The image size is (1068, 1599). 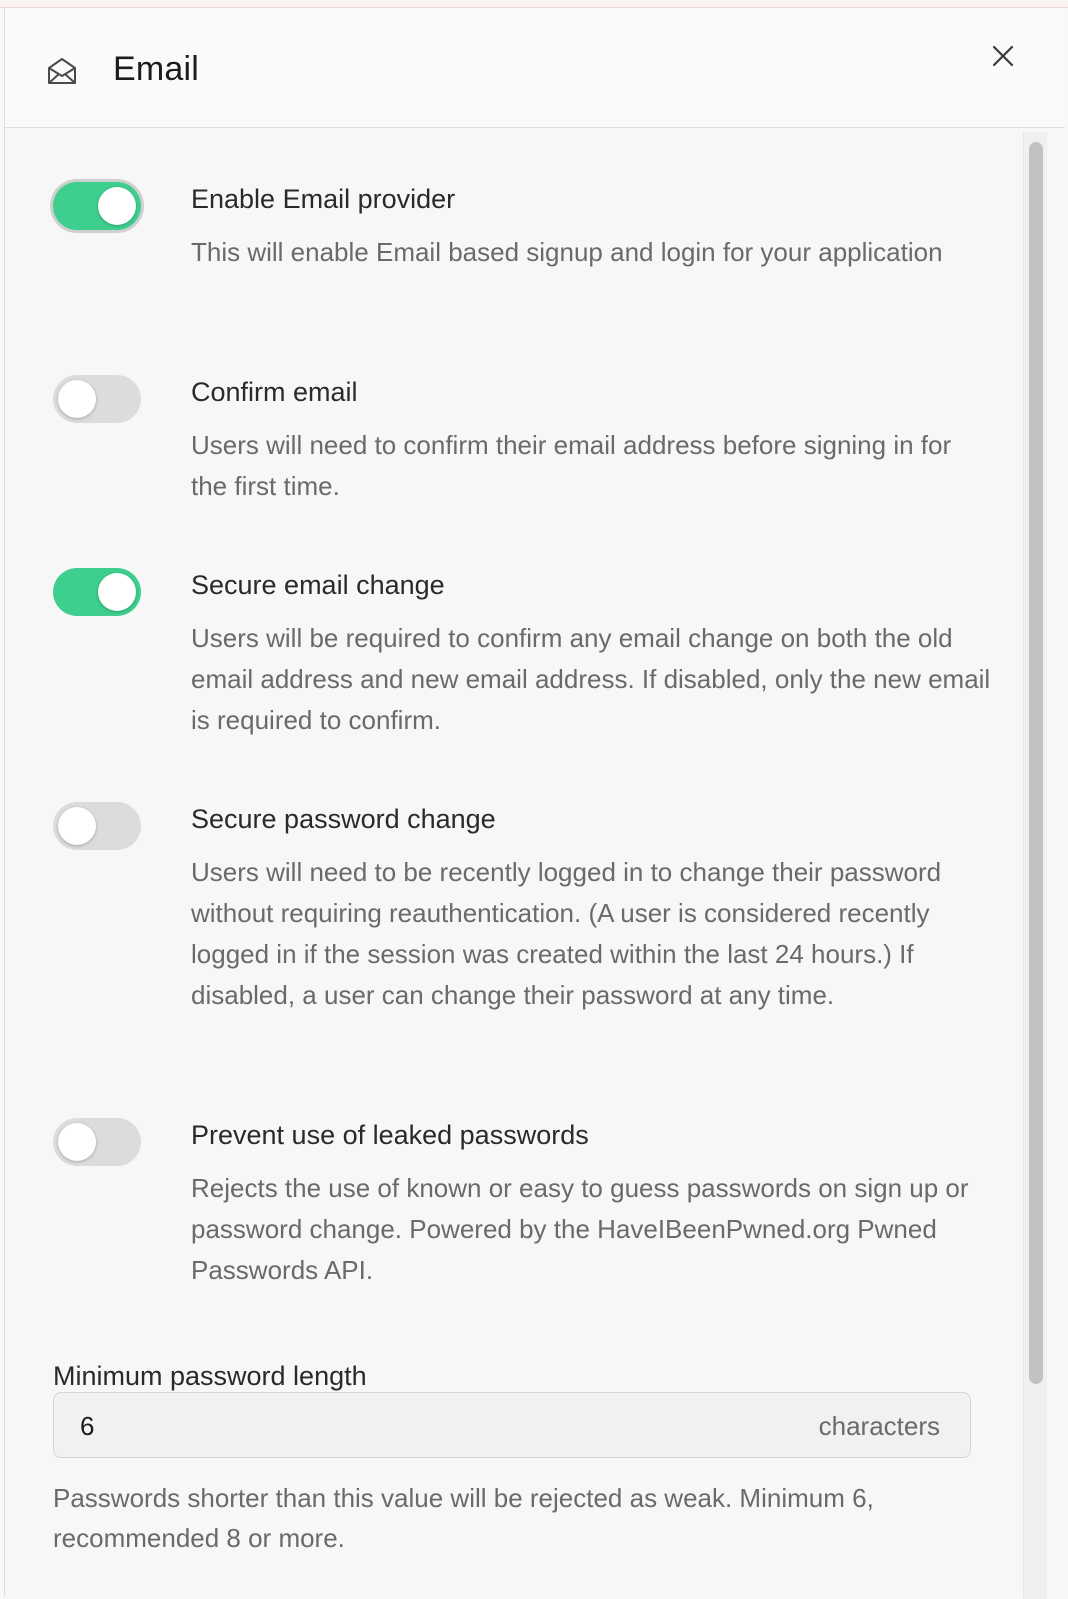 What do you see at coordinates (535, 68) in the screenshot?
I see `panel-header: Email` at bounding box center [535, 68].